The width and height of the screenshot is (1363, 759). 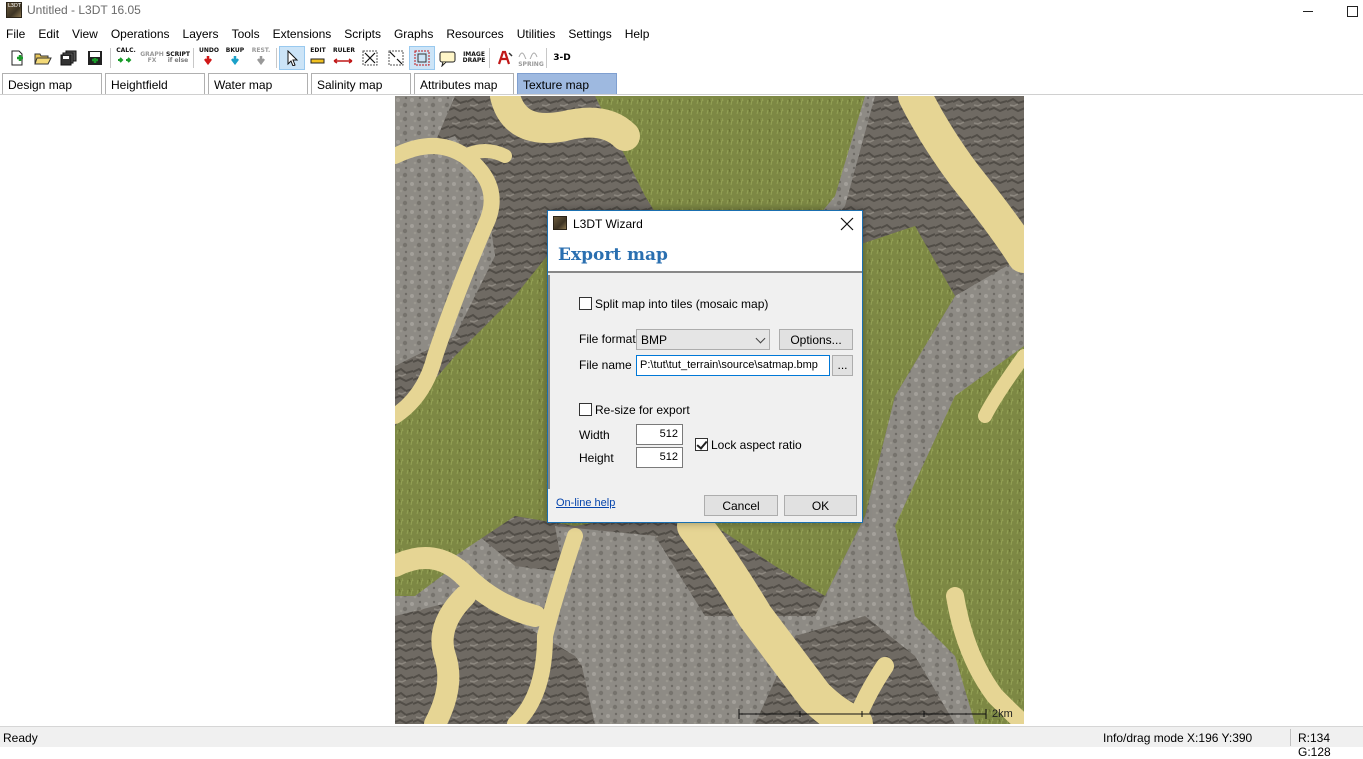 I want to click on open-file-button, so click(x=43, y=58).